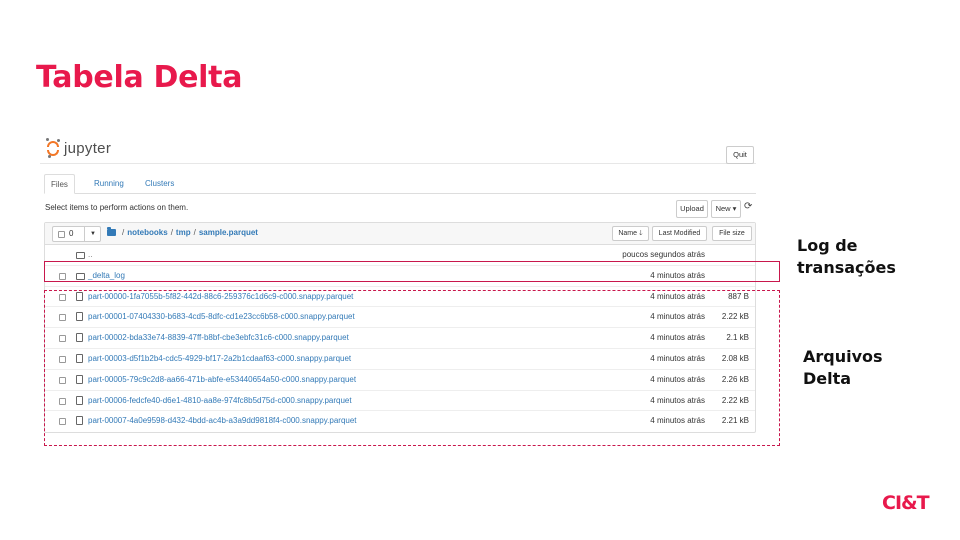 The width and height of the screenshot is (960, 540). I want to click on tab-clusters: Clusters, so click(159, 184).